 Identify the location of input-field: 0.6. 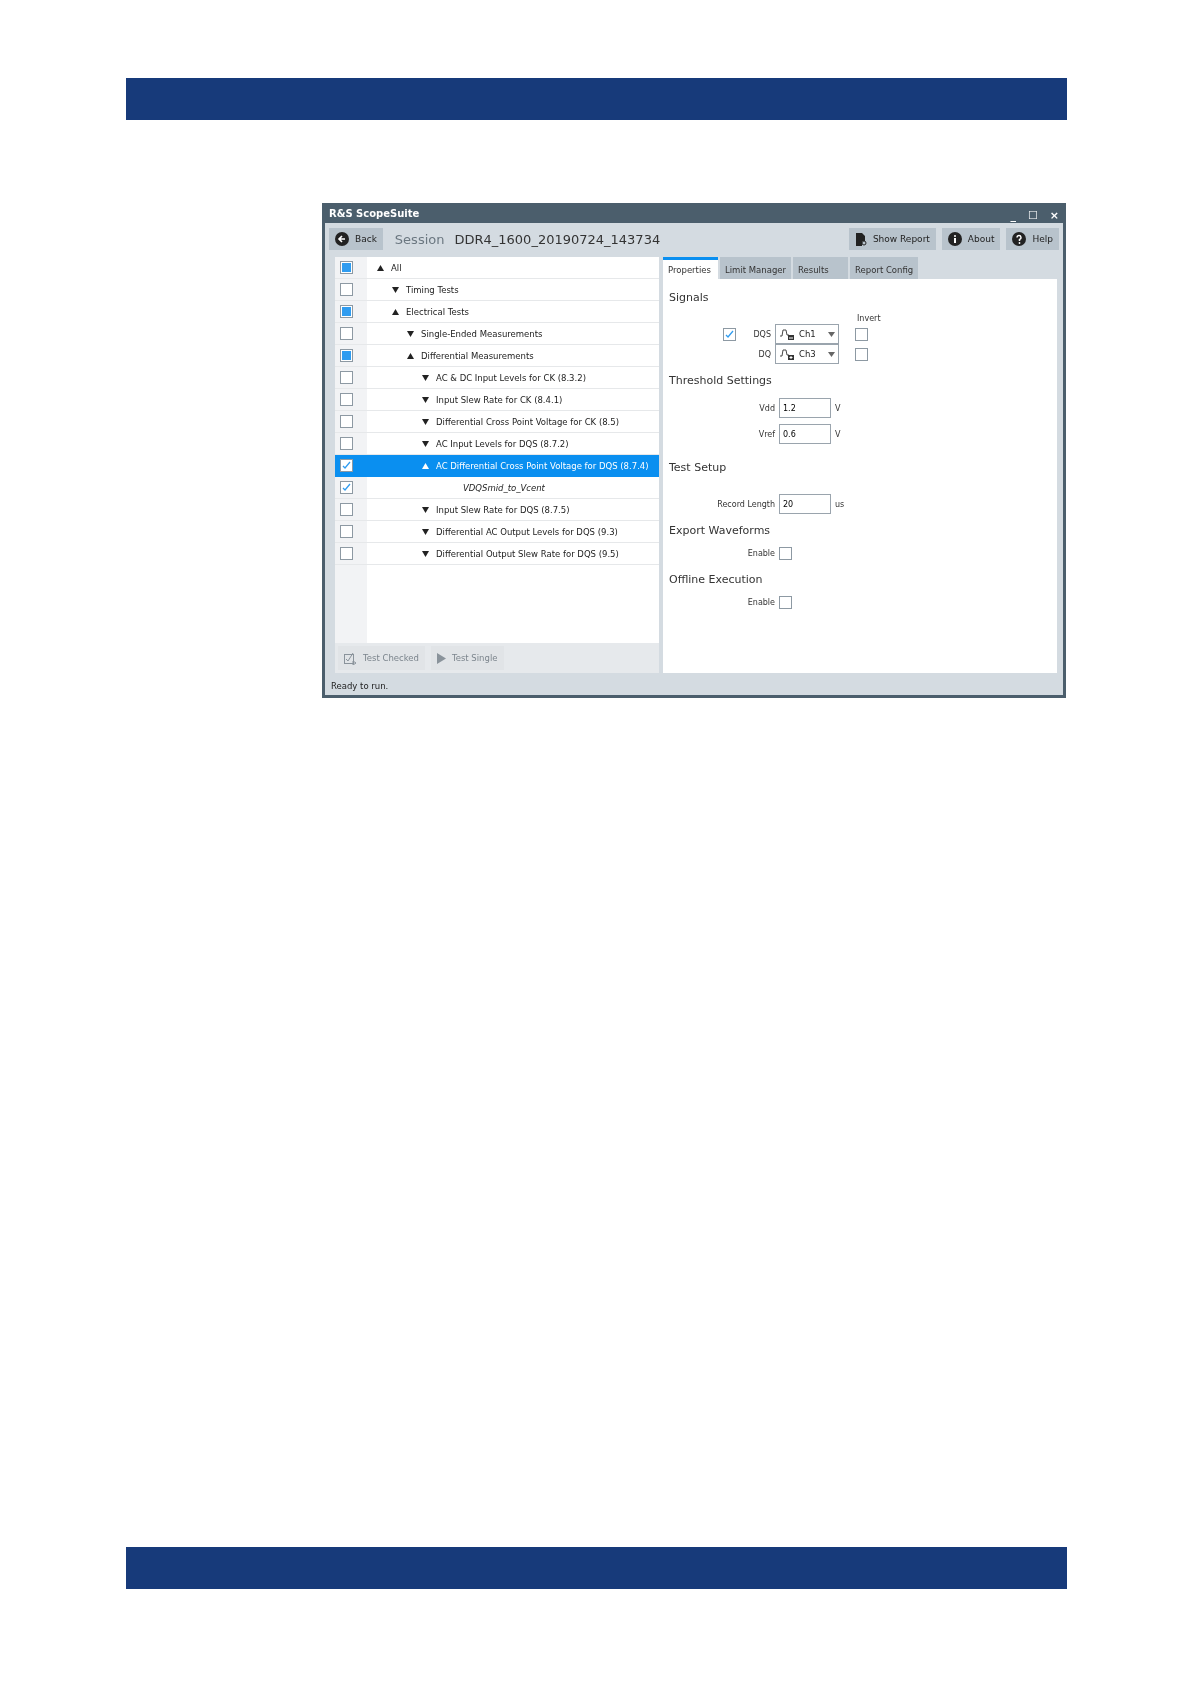
(805, 434).